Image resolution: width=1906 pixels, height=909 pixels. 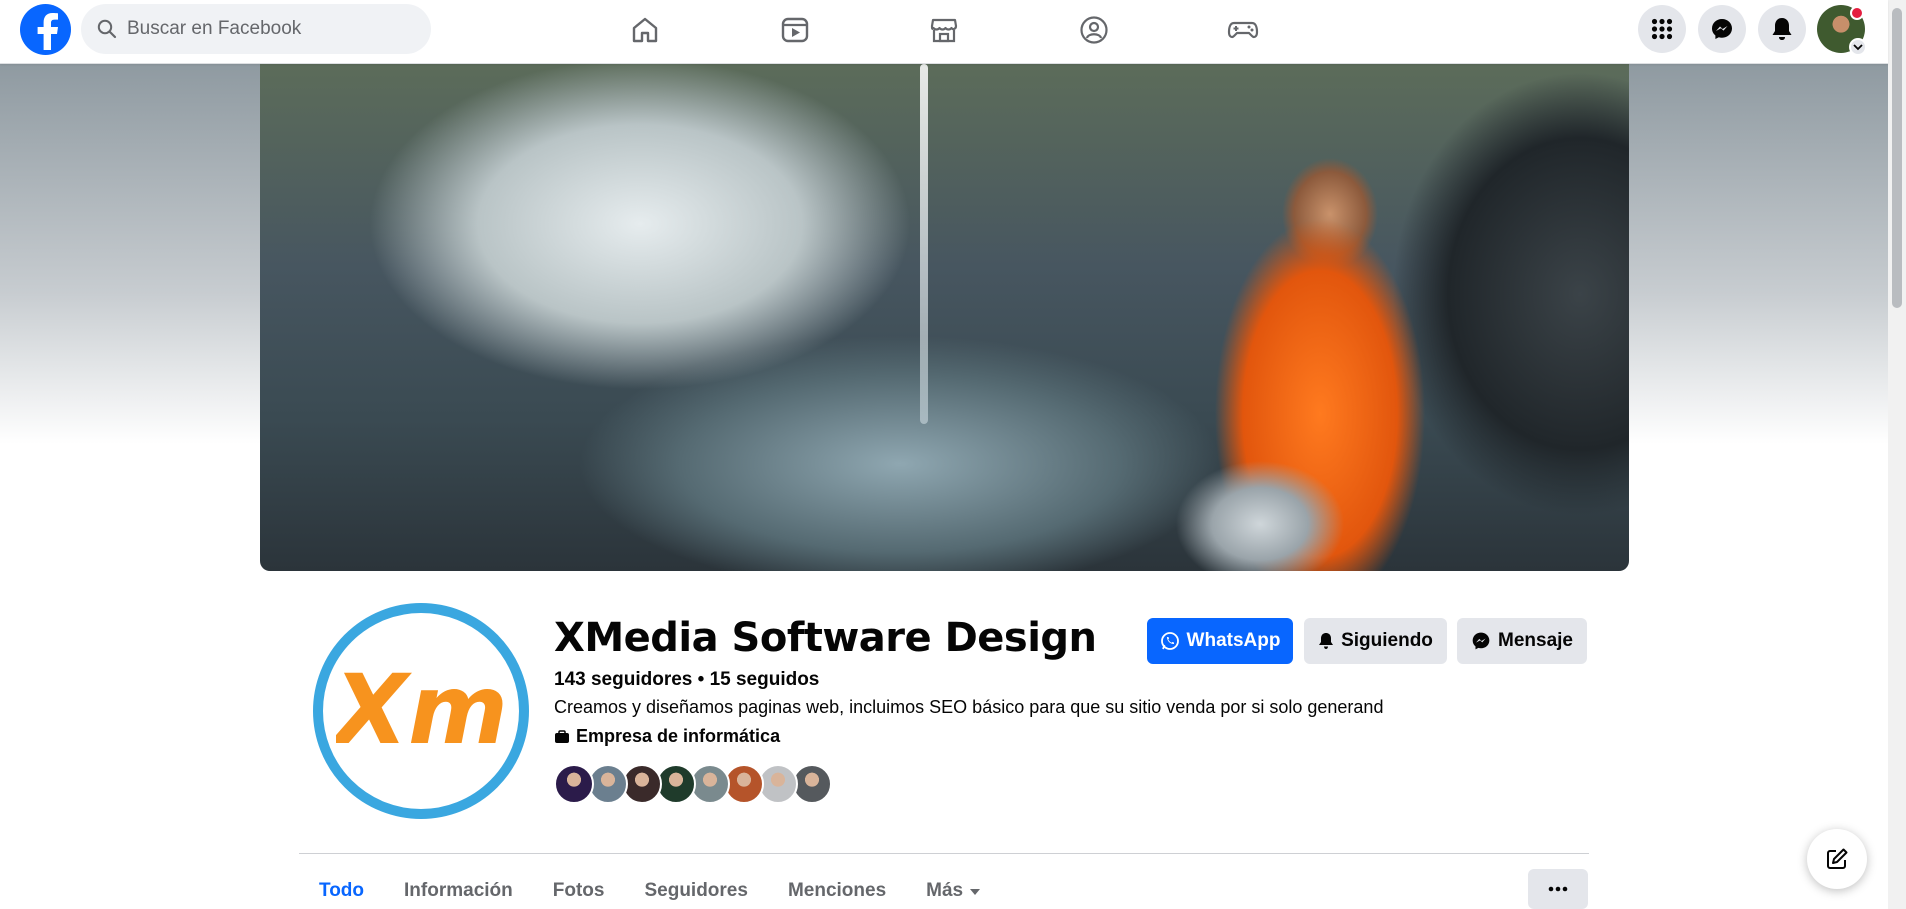 I want to click on tab-fotos: Fotos, so click(x=579, y=887).